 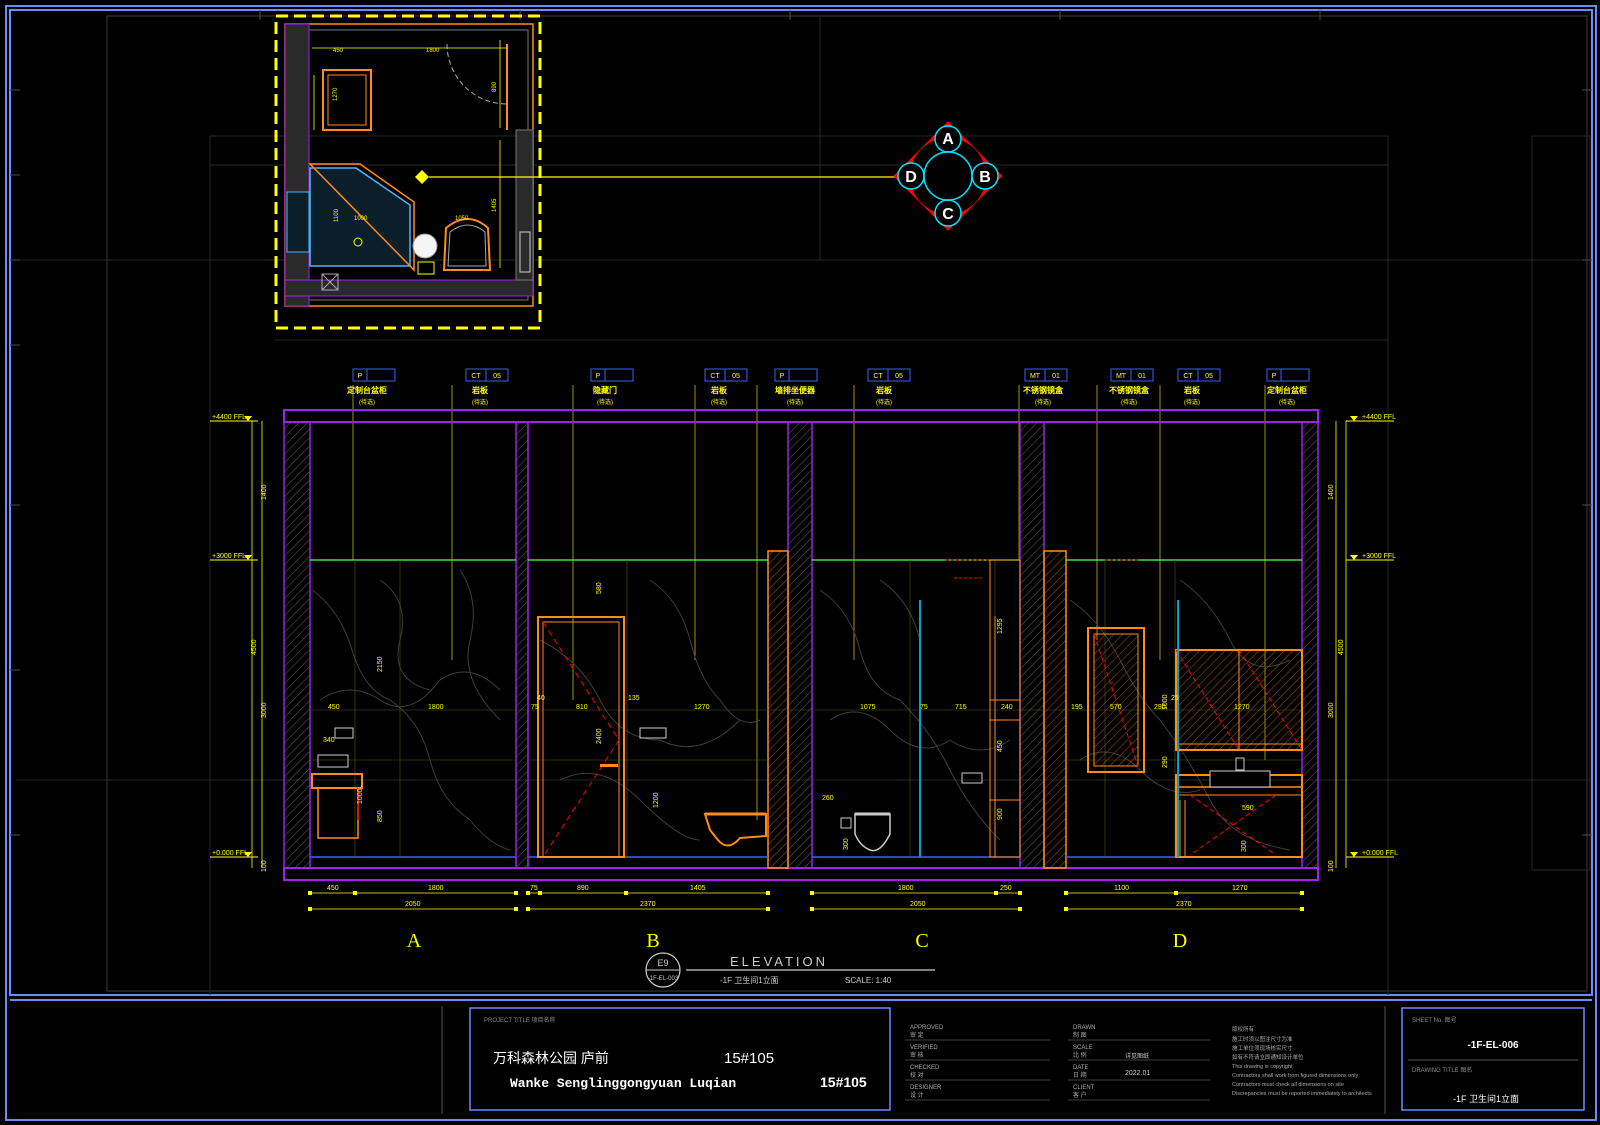 I want to click on floor-slab, so click(x=801, y=874).